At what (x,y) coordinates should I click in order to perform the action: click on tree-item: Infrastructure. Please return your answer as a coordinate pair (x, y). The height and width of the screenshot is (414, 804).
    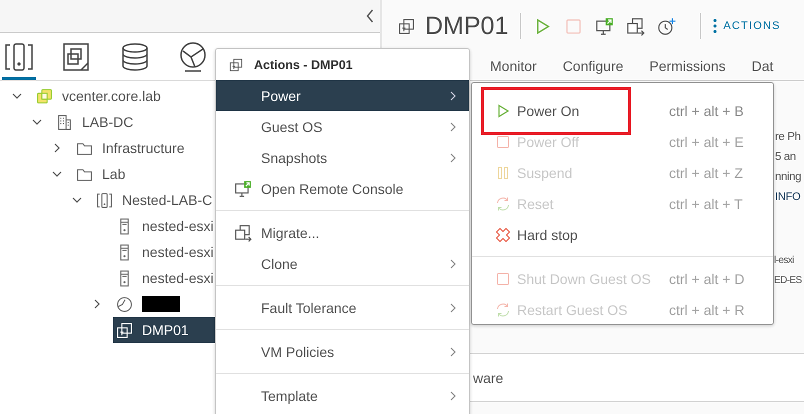
    Looking at the image, I should click on (130, 148).